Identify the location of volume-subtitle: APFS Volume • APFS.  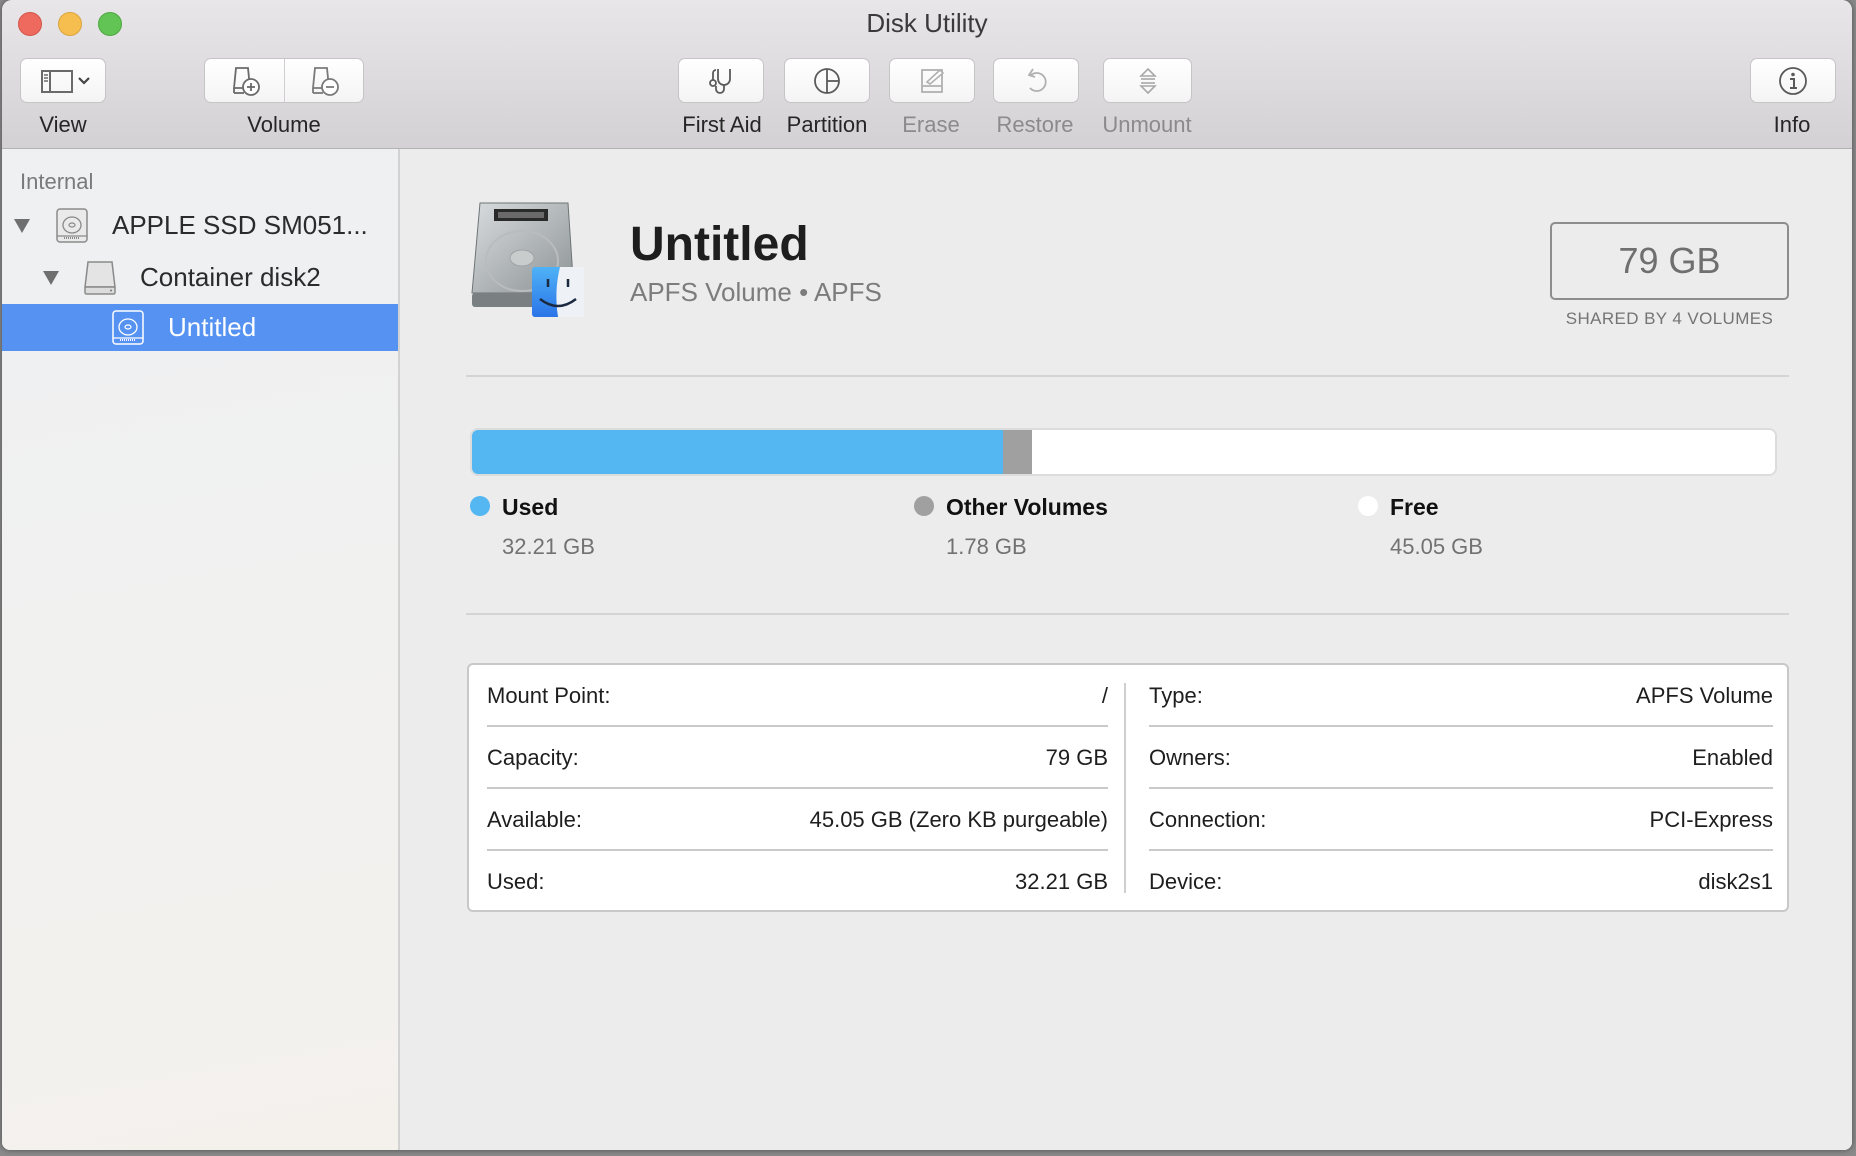
(756, 292).